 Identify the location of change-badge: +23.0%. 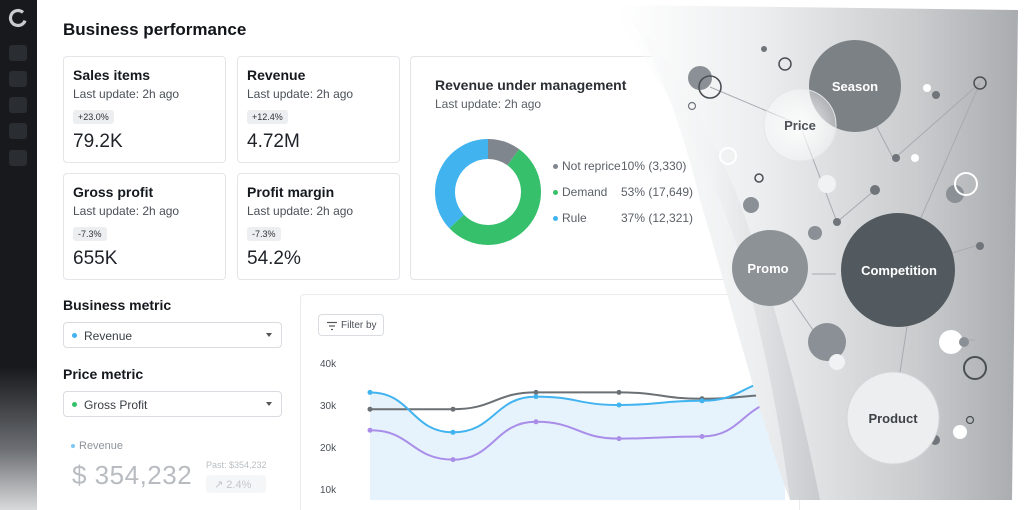
(93, 117).